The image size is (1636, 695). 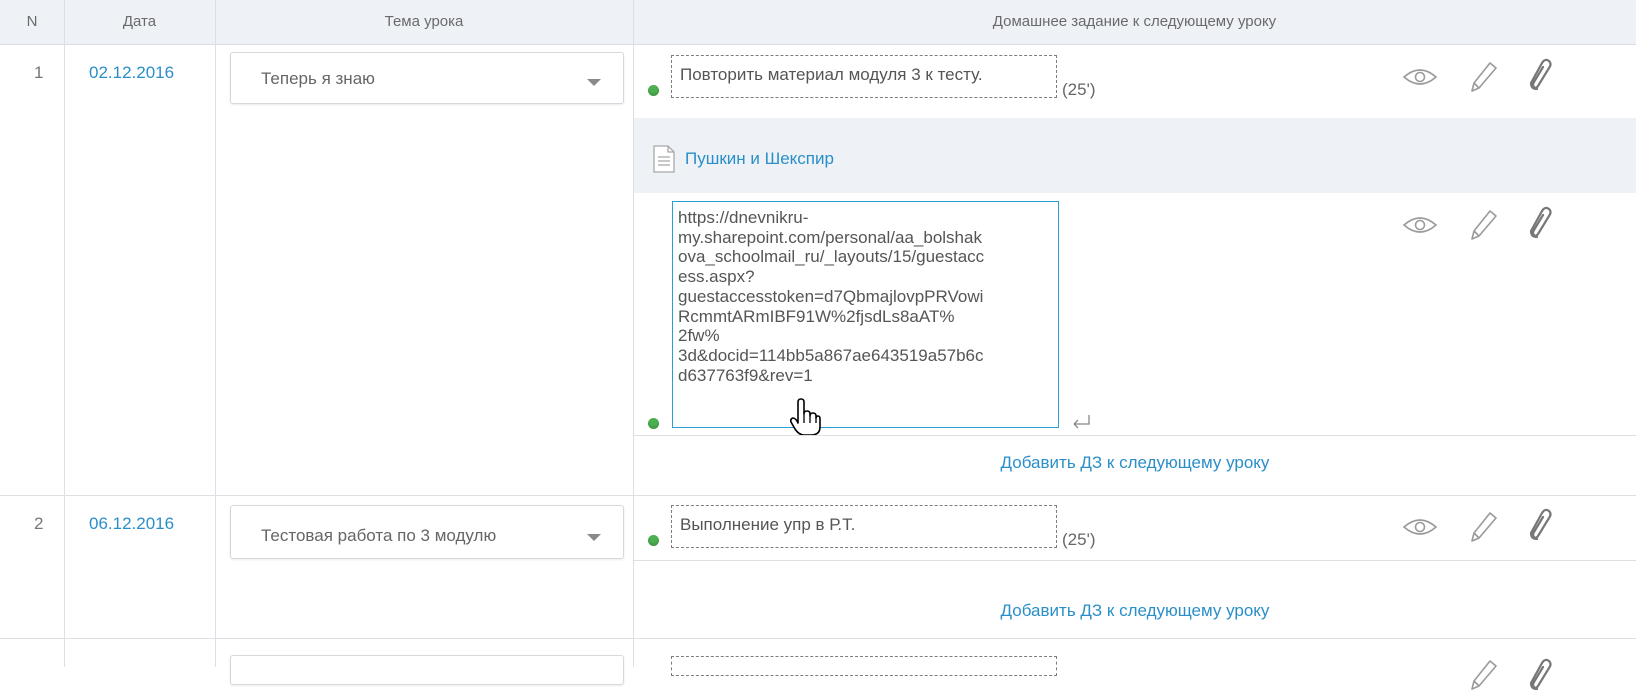 What do you see at coordinates (139, 21) in the screenshot?
I see `header-date: Дата` at bounding box center [139, 21].